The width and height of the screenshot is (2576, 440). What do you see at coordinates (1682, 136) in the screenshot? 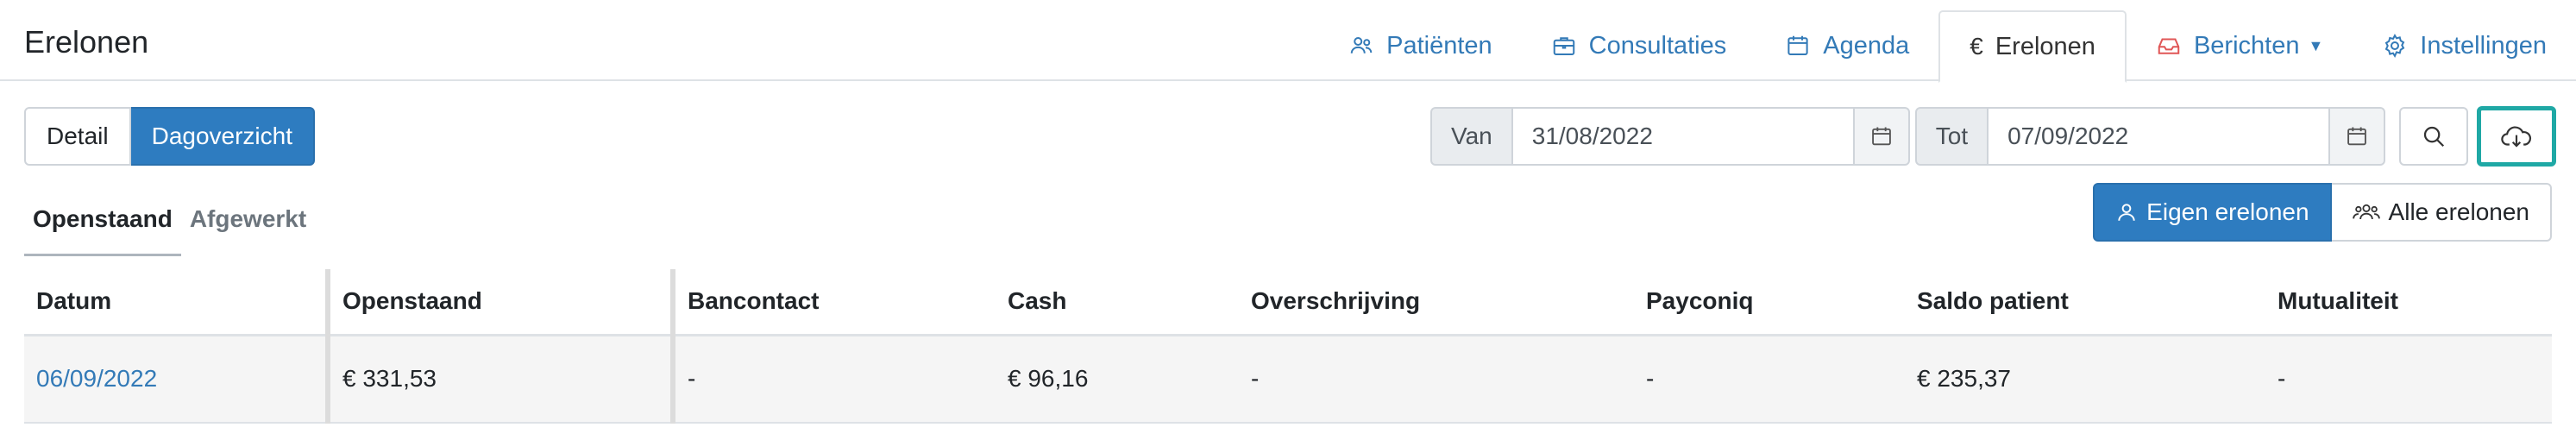
I see `from-date-input: 31/08/2022` at bounding box center [1682, 136].